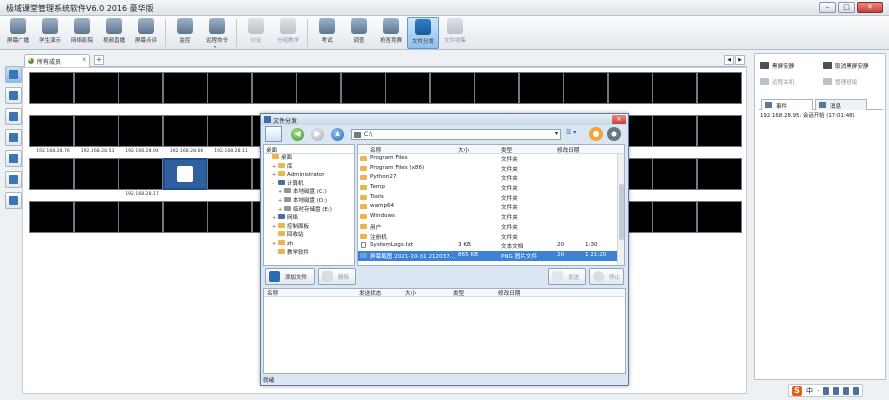 Image resolution: width=889 pixels, height=400 pixels. What do you see at coordinates (375, 150) in the screenshot?
I see `col-name: 名称` at bounding box center [375, 150].